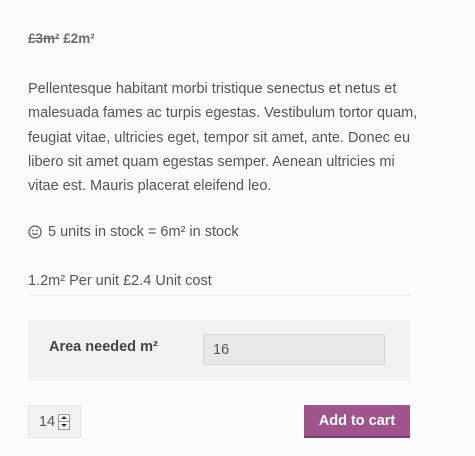  I want to click on area-needed-panel: Area needed m², so click(219, 350).